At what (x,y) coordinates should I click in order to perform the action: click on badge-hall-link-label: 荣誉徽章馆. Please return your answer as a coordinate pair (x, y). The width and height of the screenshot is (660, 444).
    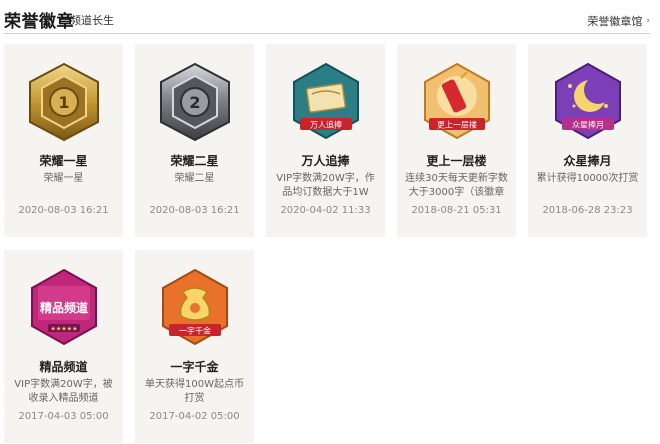
    Looking at the image, I should click on (615, 21).